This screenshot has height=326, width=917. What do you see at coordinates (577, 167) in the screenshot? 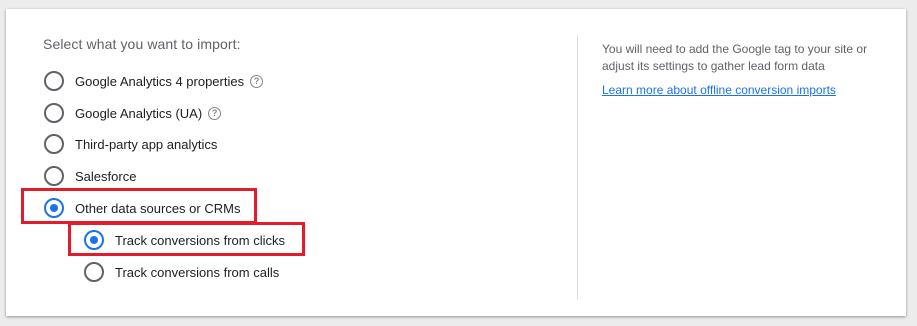
I see `vertical-divider` at bounding box center [577, 167].